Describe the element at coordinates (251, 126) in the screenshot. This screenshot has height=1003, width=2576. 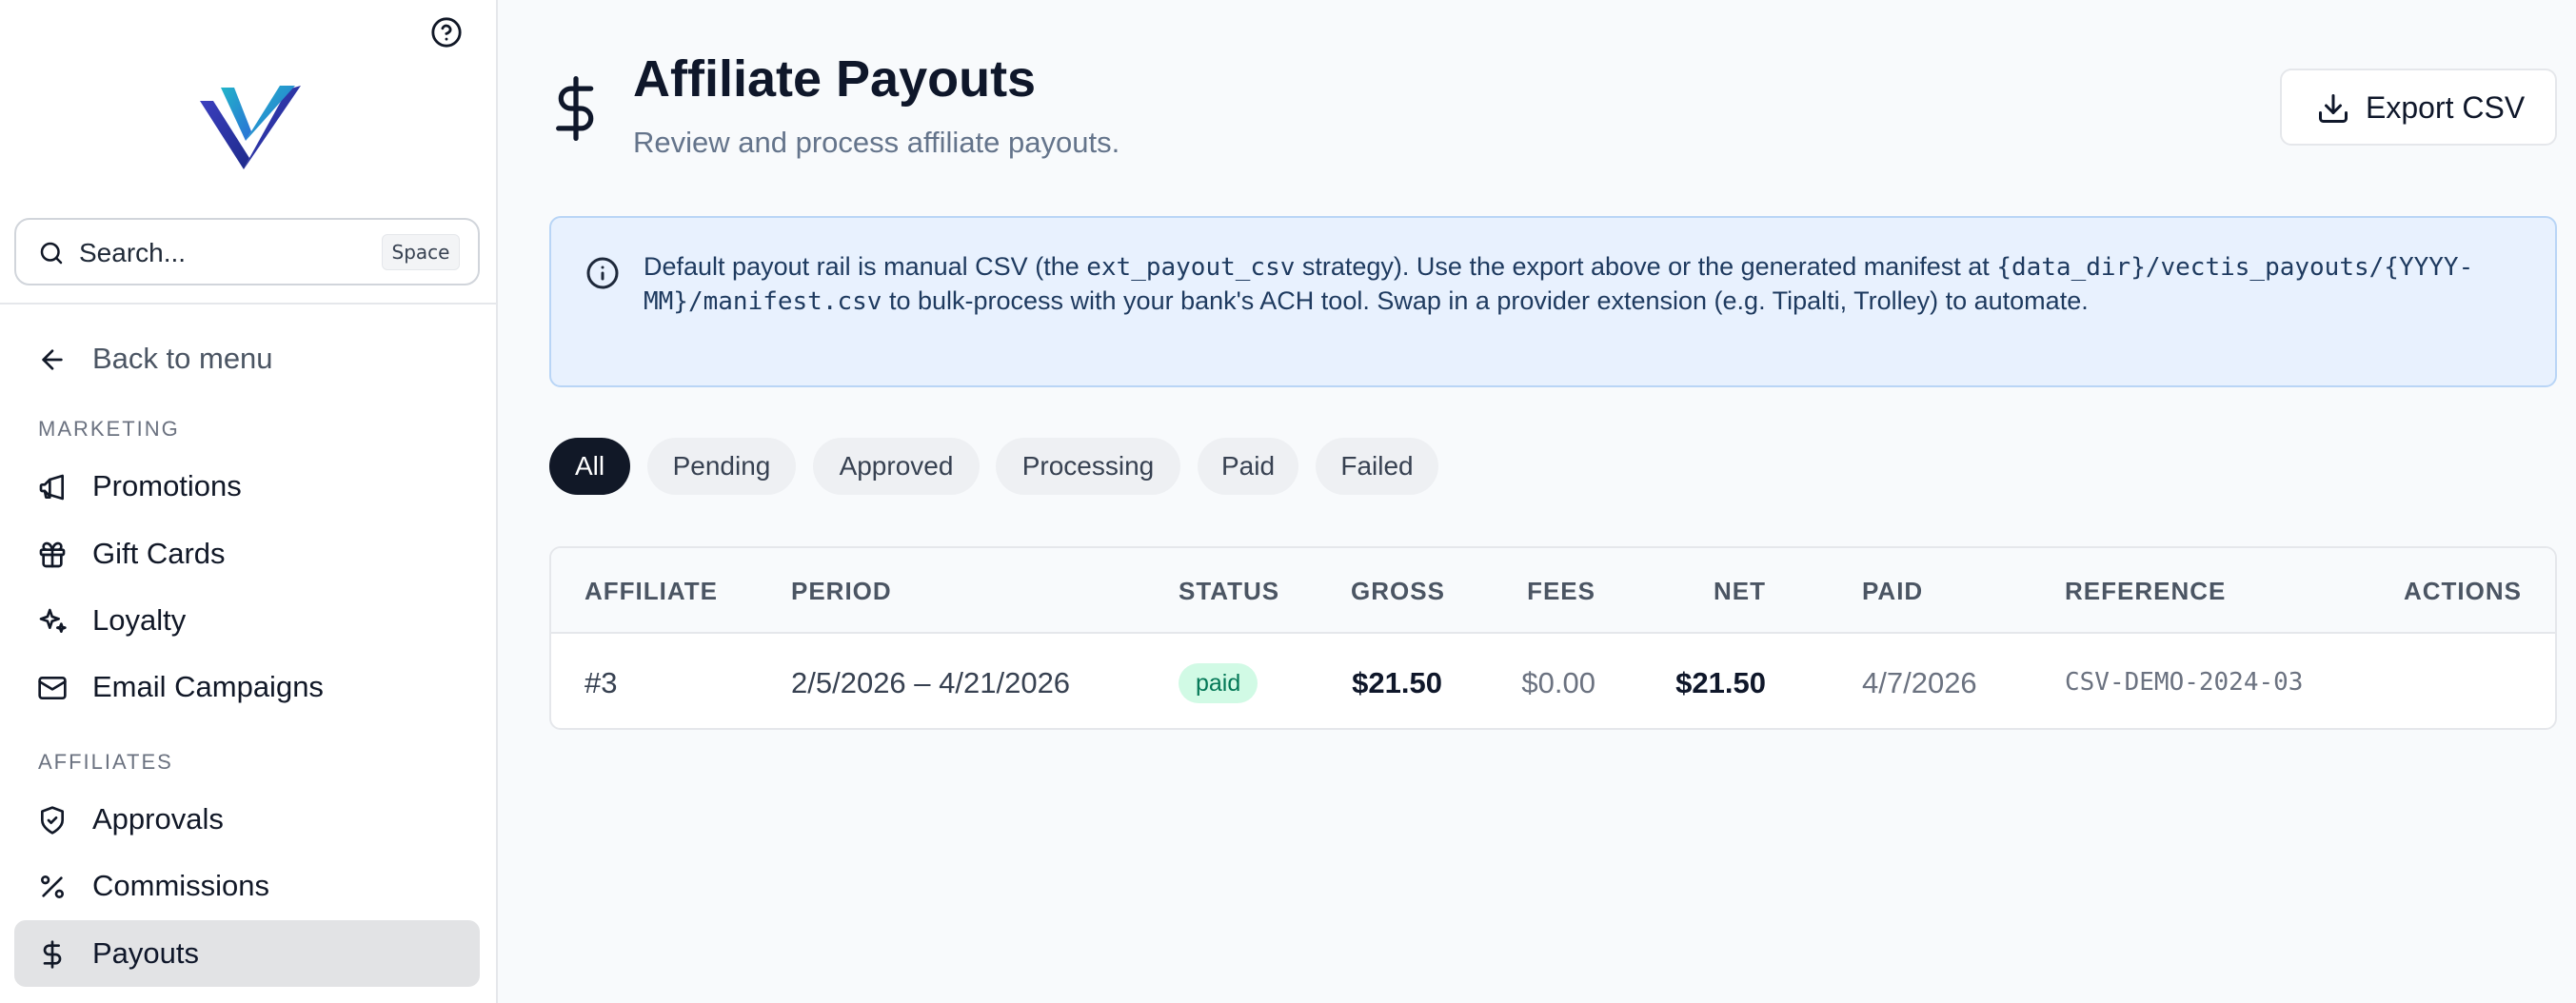
I see `brand-logo` at that location.